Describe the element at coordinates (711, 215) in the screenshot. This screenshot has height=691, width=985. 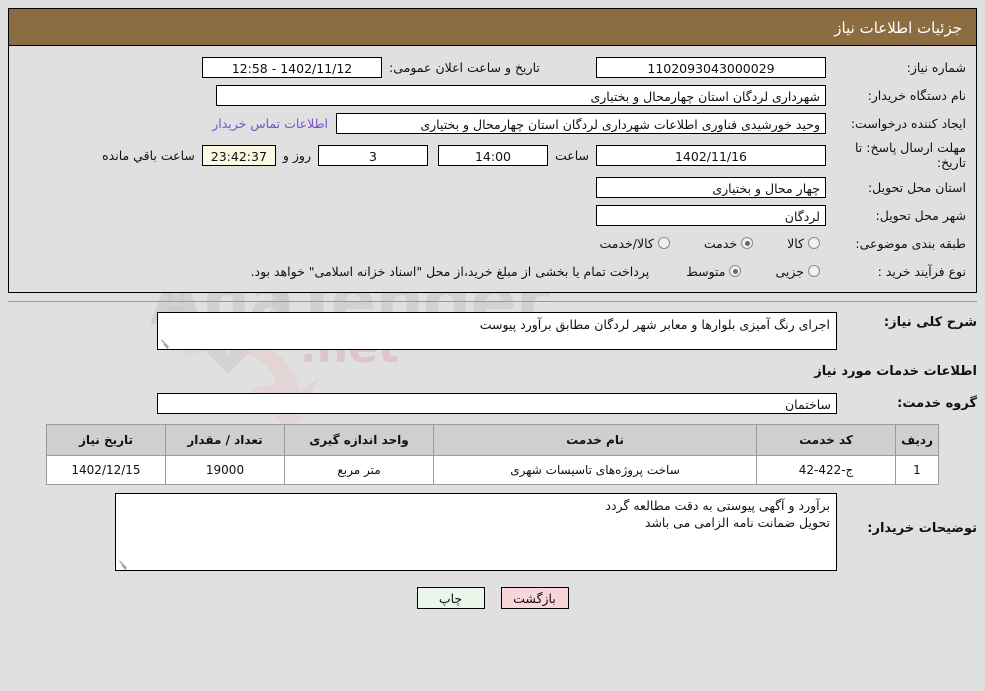
I see `delivery-city-field: لردگان` at that location.